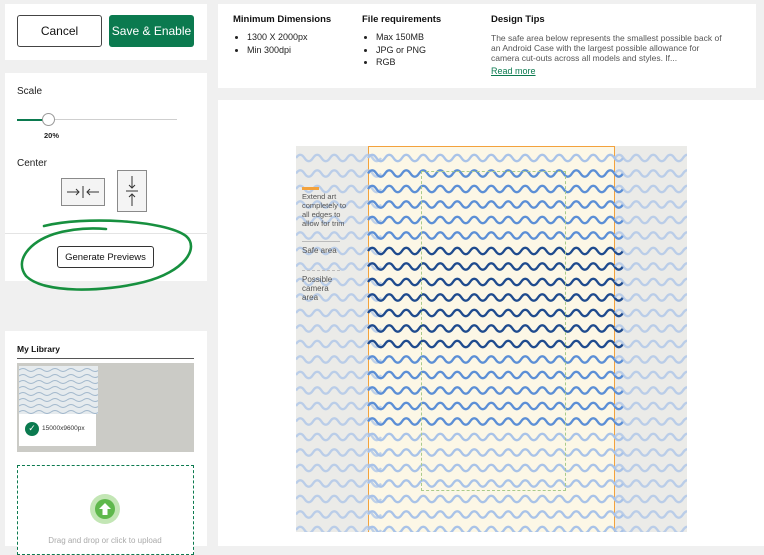 The image size is (764, 555). Describe the element at coordinates (321, 270) in the screenshot. I see `camera-legend-swatch` at that location.